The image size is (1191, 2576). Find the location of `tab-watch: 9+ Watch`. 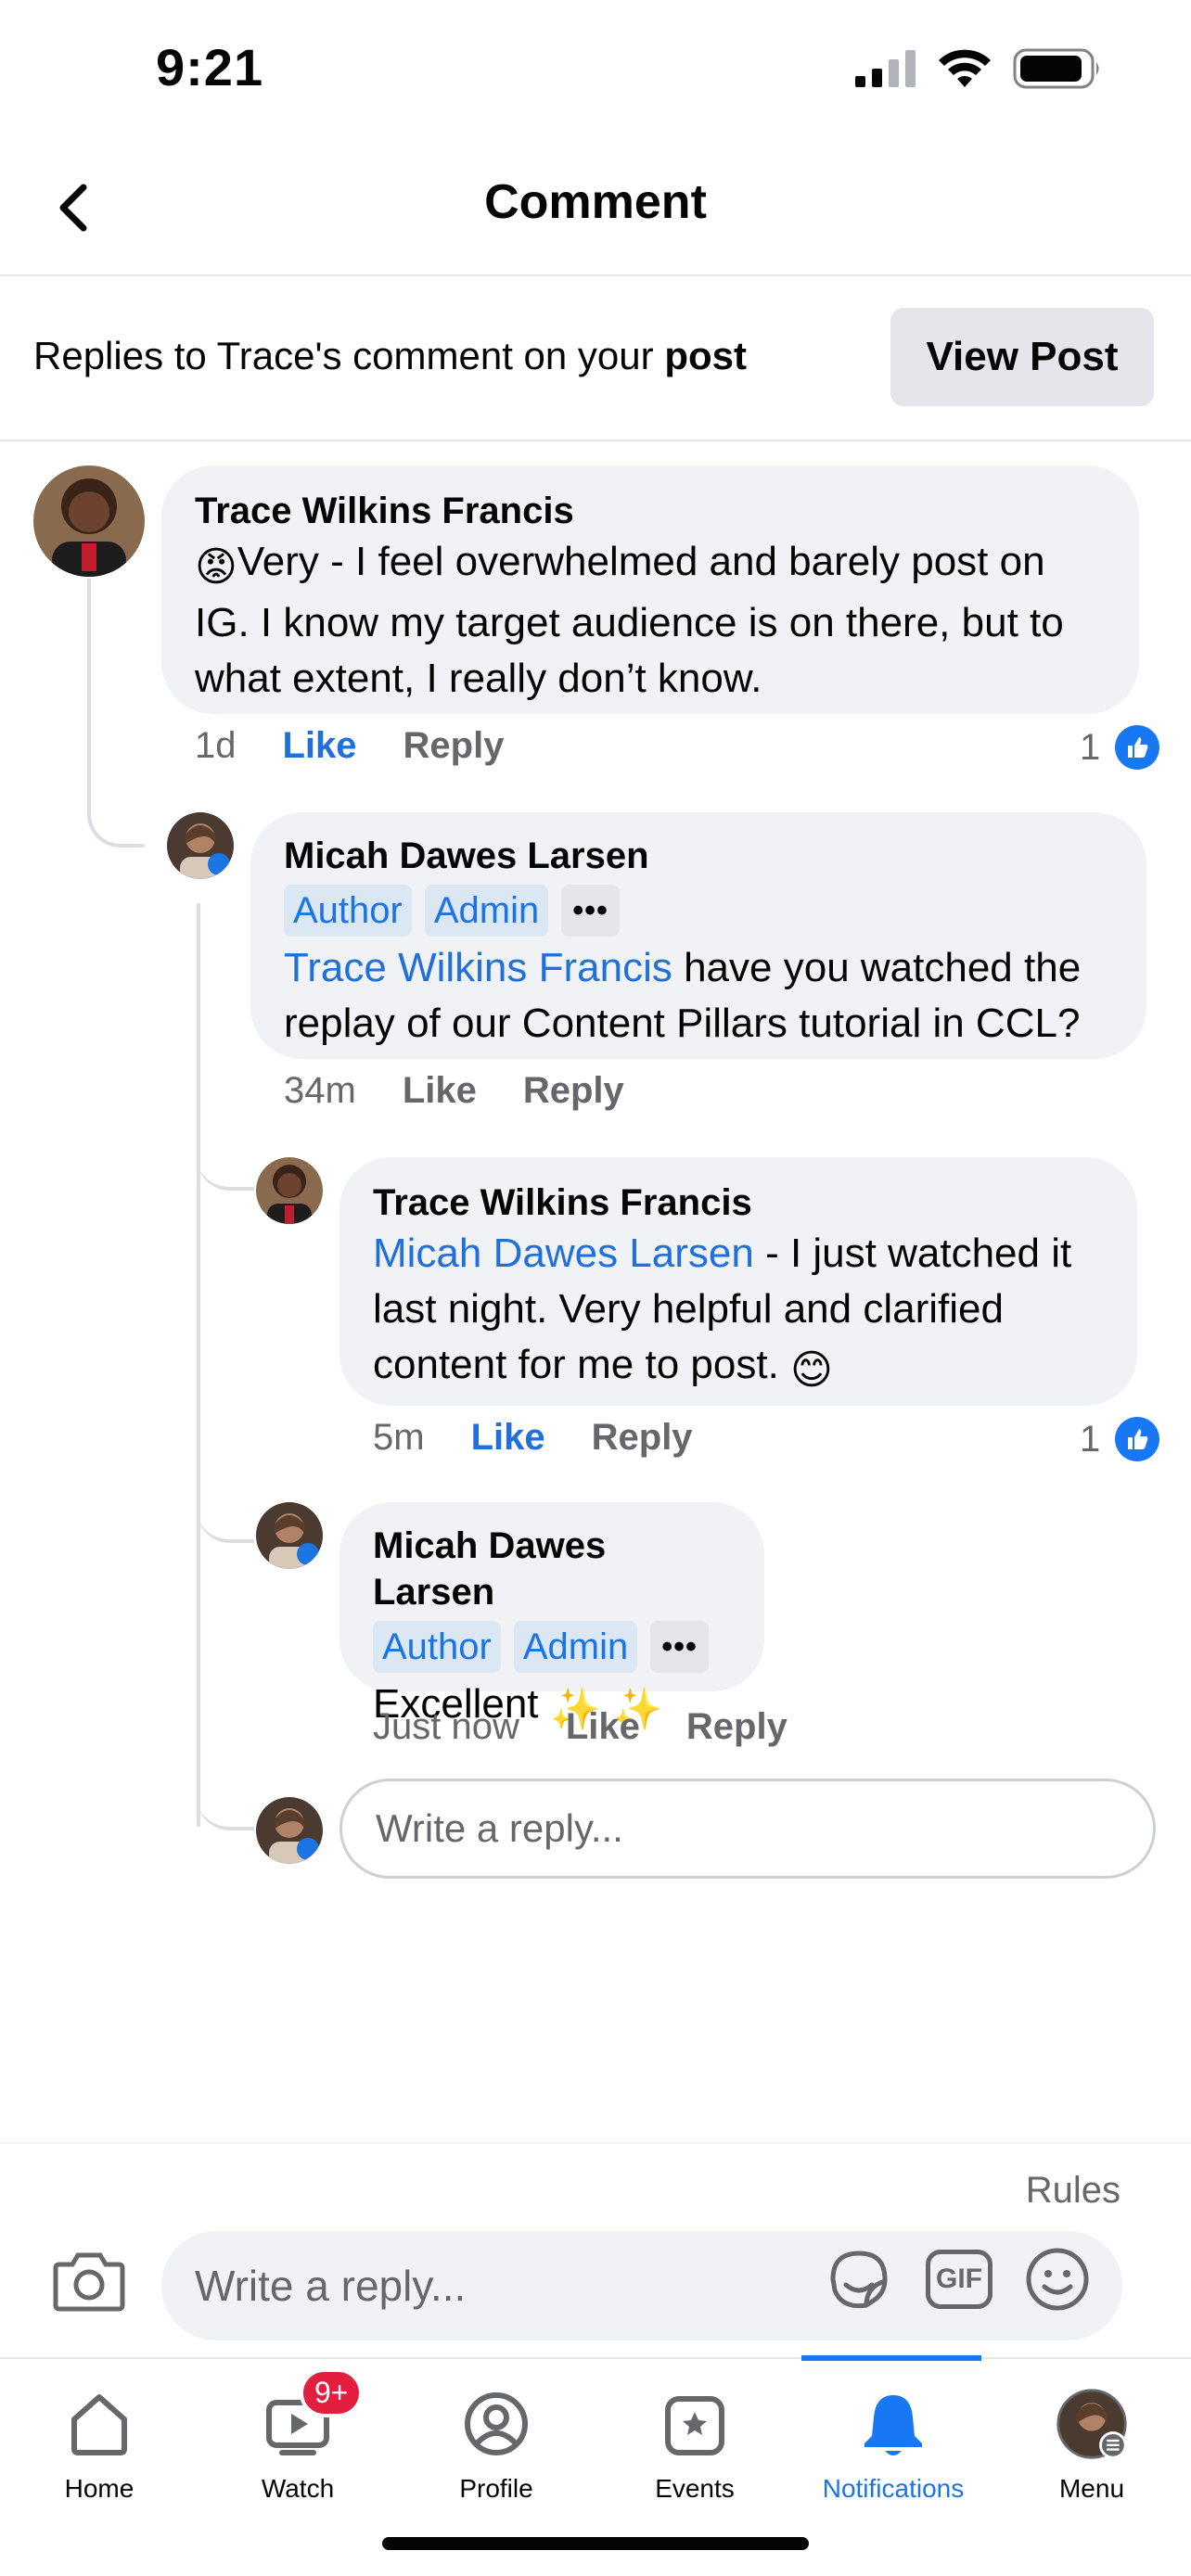

tab-watch: 9+ Watch is located at coordinates (297, 2436).